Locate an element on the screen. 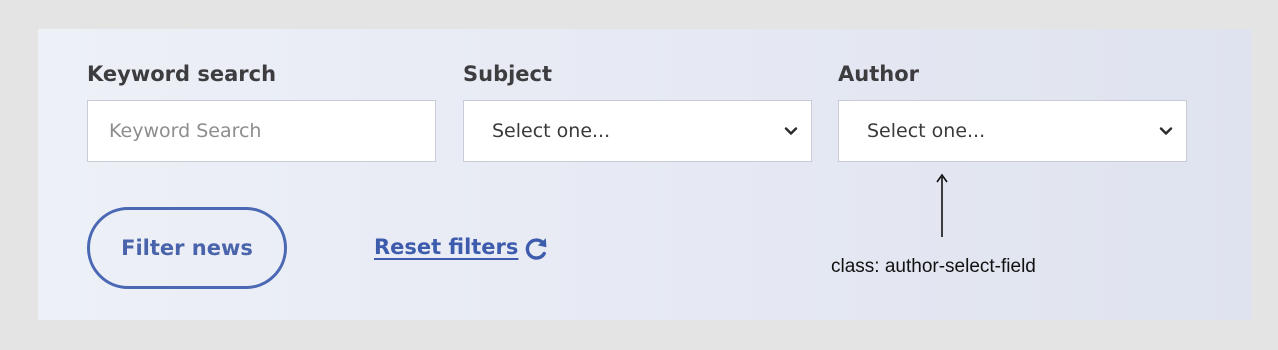 The height and width of the screenshot is (350, 1278). subject-label: Subject is located at coordinates (508, 74).